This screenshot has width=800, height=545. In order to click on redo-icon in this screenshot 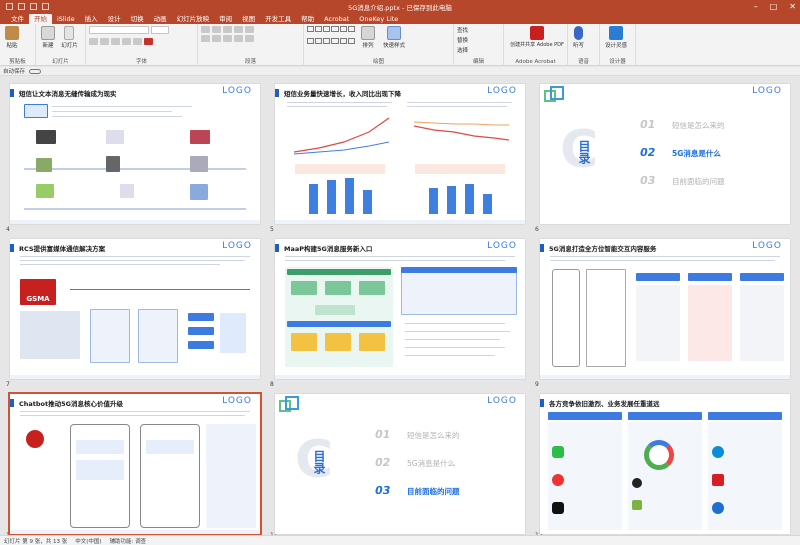, I will do `click(33, 6)`.